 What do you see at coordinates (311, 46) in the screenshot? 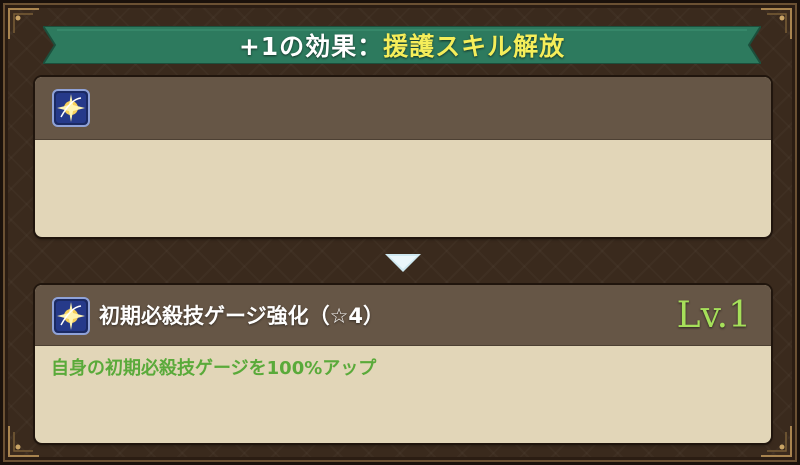
I see `banner-prefix: +1の効果：` at bounding box center [311, 46].